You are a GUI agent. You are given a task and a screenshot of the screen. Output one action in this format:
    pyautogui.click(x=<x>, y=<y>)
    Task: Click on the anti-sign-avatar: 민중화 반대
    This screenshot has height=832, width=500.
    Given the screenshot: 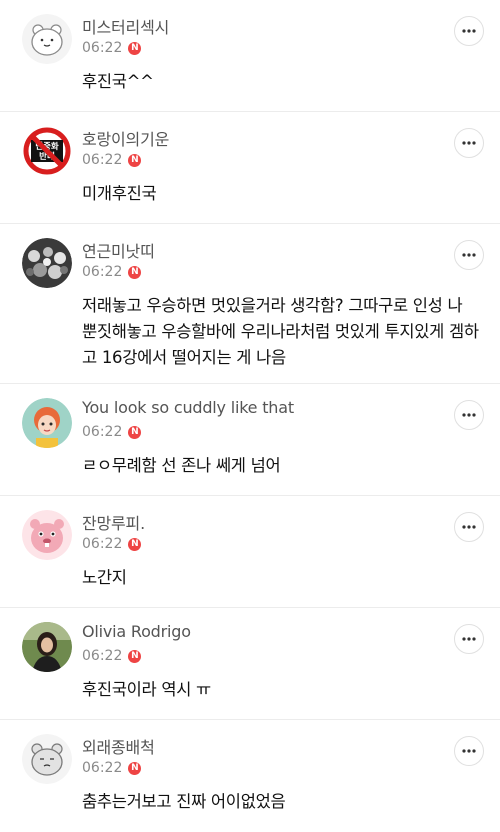 What is the action you would take?
    pyautogui.click(x=47, y=151)
    